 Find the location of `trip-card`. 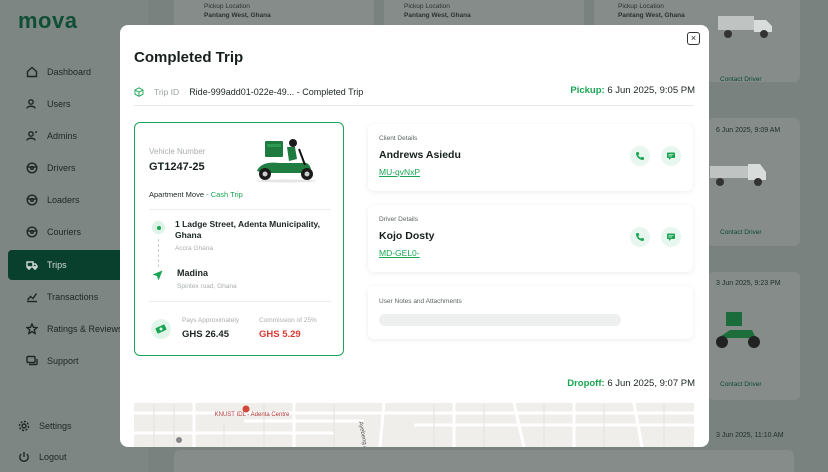

trip-card is located at coordinates (484, 461).